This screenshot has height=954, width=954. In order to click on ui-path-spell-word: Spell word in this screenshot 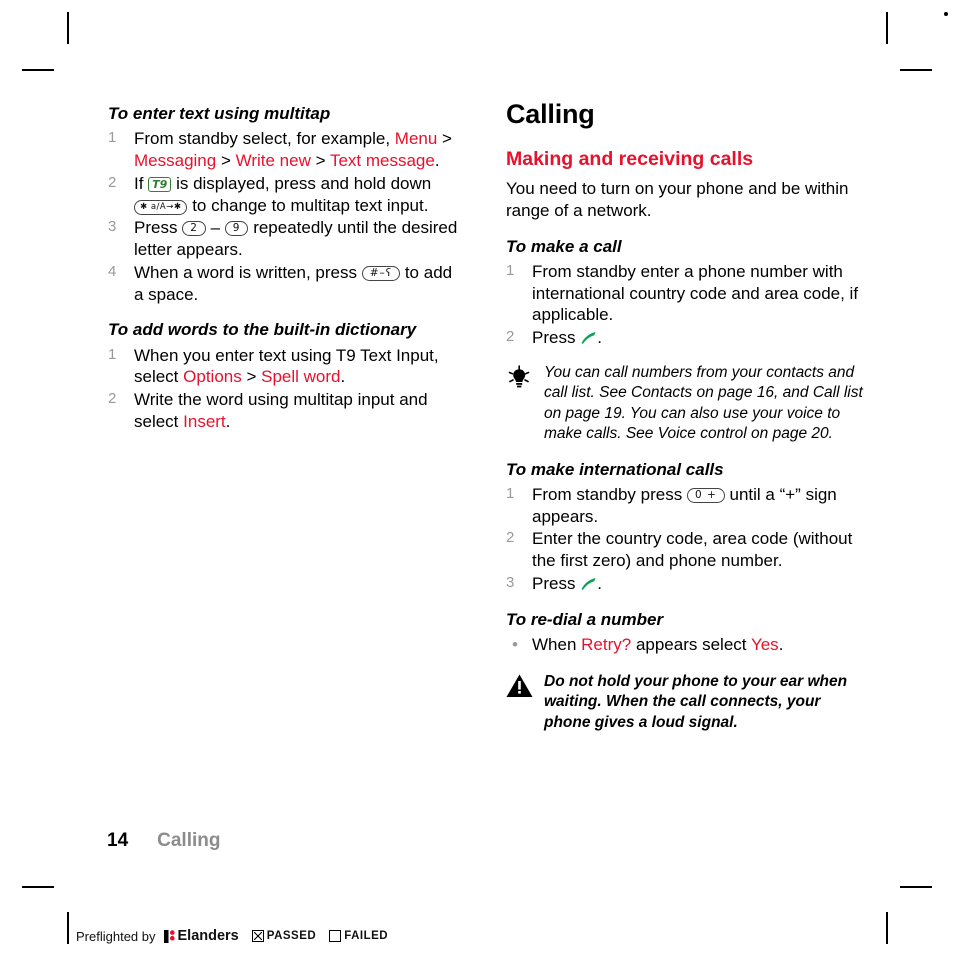, I will do `click(301, 377)`.